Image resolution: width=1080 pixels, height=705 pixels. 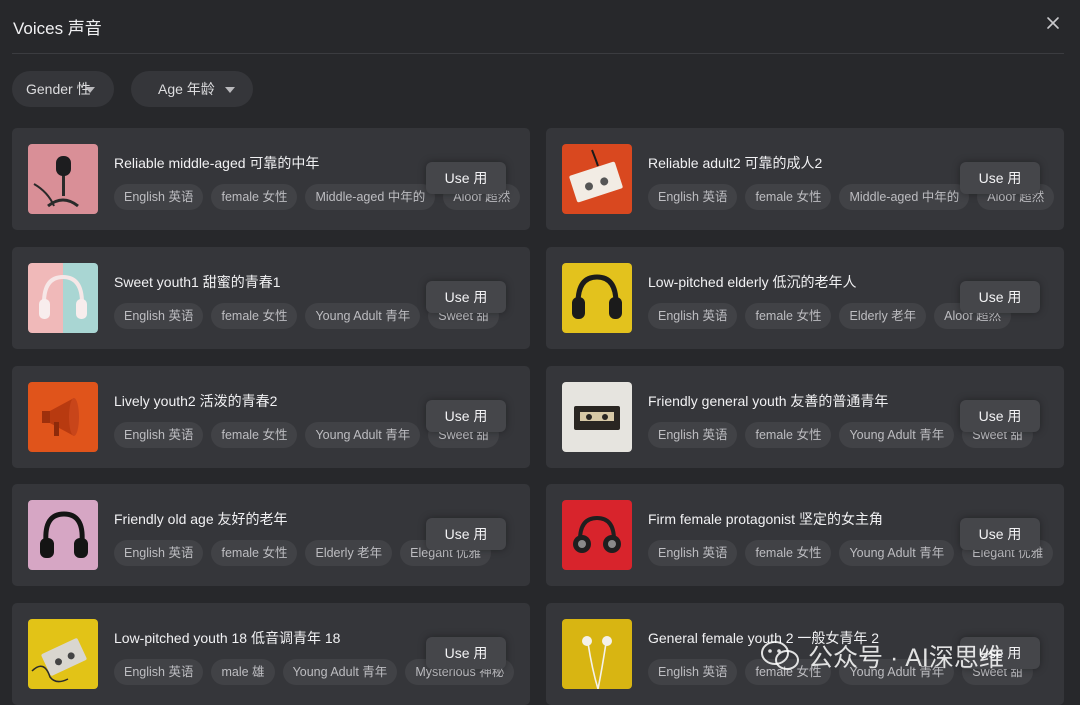 What do you see at coordinates (781, 658) in the screenshot?
I see `wechat-icon` at bounding box center [781, 658].